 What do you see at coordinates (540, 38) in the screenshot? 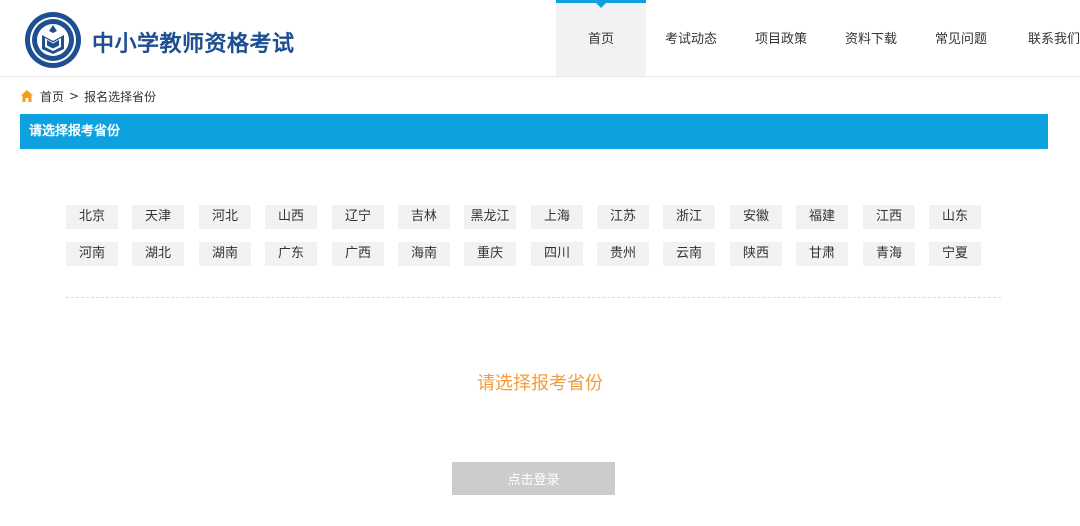
I see `site-header: 中小学教师资格考试 首页 考试动态 项目政策 资料下载 常见问题 联系我们` at bounding box center [540, 38].